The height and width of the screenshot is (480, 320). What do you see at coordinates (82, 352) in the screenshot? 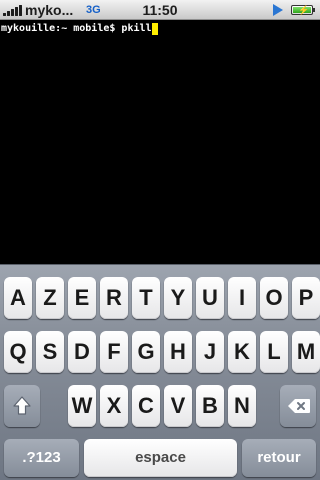
I see `key-d: D` at bounding box center [82, 352].